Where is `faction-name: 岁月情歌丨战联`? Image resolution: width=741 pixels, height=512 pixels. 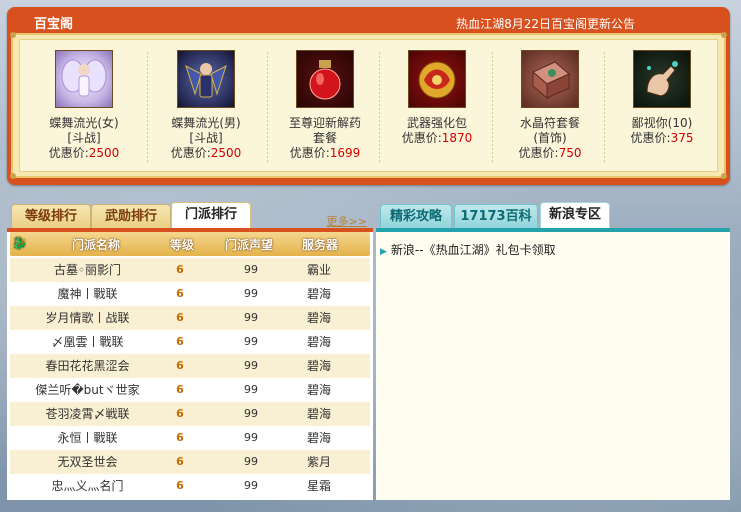
faction-name: 岁月情歌丨战联 is located at coordinates (87, 318).